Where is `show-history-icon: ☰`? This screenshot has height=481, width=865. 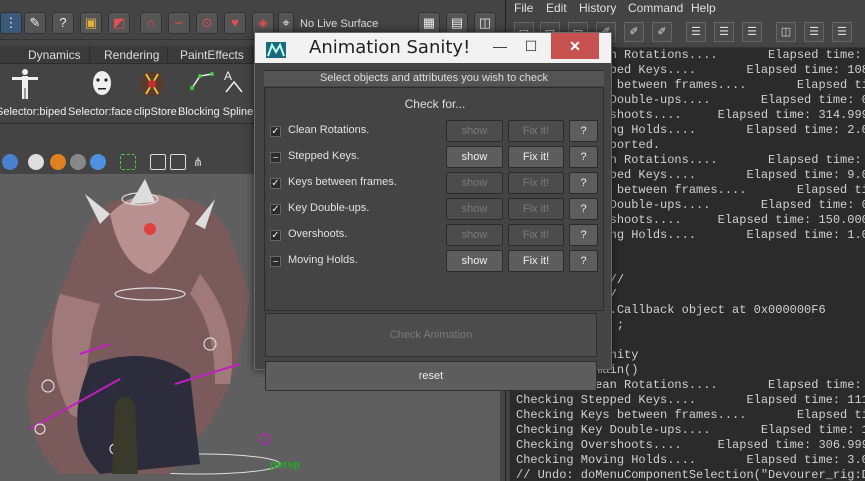
show-history-icon: ☰ is located at coordinates (696, 32).